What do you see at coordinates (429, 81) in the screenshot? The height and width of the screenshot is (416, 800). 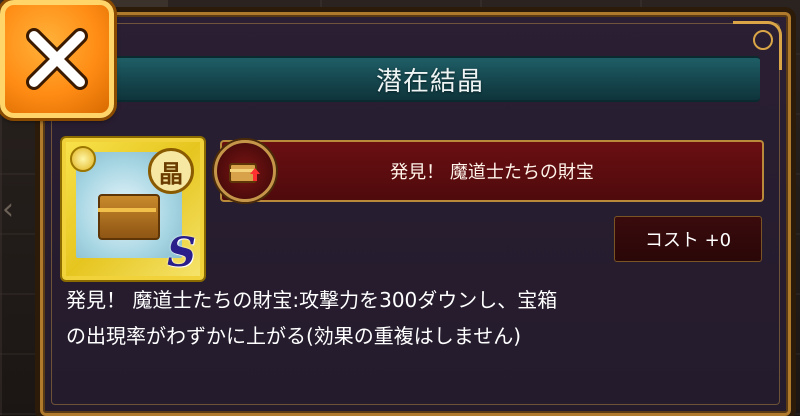 I see `dialog-title: 潜在結晶` at bounding box center [429, 81].